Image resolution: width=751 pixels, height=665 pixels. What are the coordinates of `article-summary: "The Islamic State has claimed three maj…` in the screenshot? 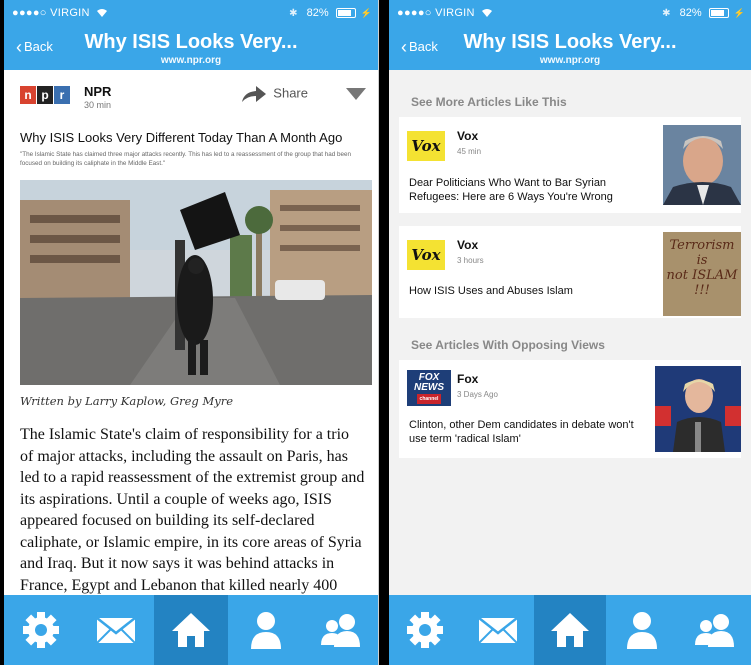 It's located at (186, 159).